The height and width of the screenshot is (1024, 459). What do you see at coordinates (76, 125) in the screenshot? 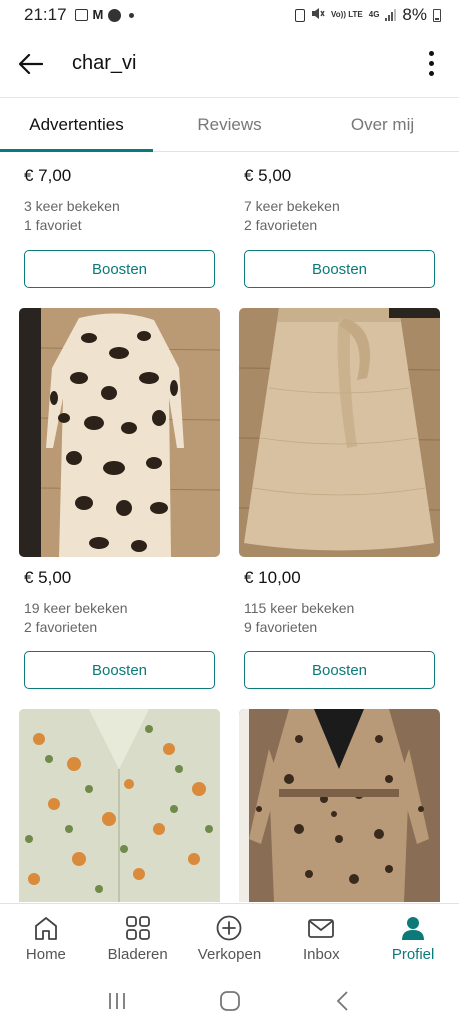
I see `tab-advertenties: Advertenties` at bounding box center [76, 125].